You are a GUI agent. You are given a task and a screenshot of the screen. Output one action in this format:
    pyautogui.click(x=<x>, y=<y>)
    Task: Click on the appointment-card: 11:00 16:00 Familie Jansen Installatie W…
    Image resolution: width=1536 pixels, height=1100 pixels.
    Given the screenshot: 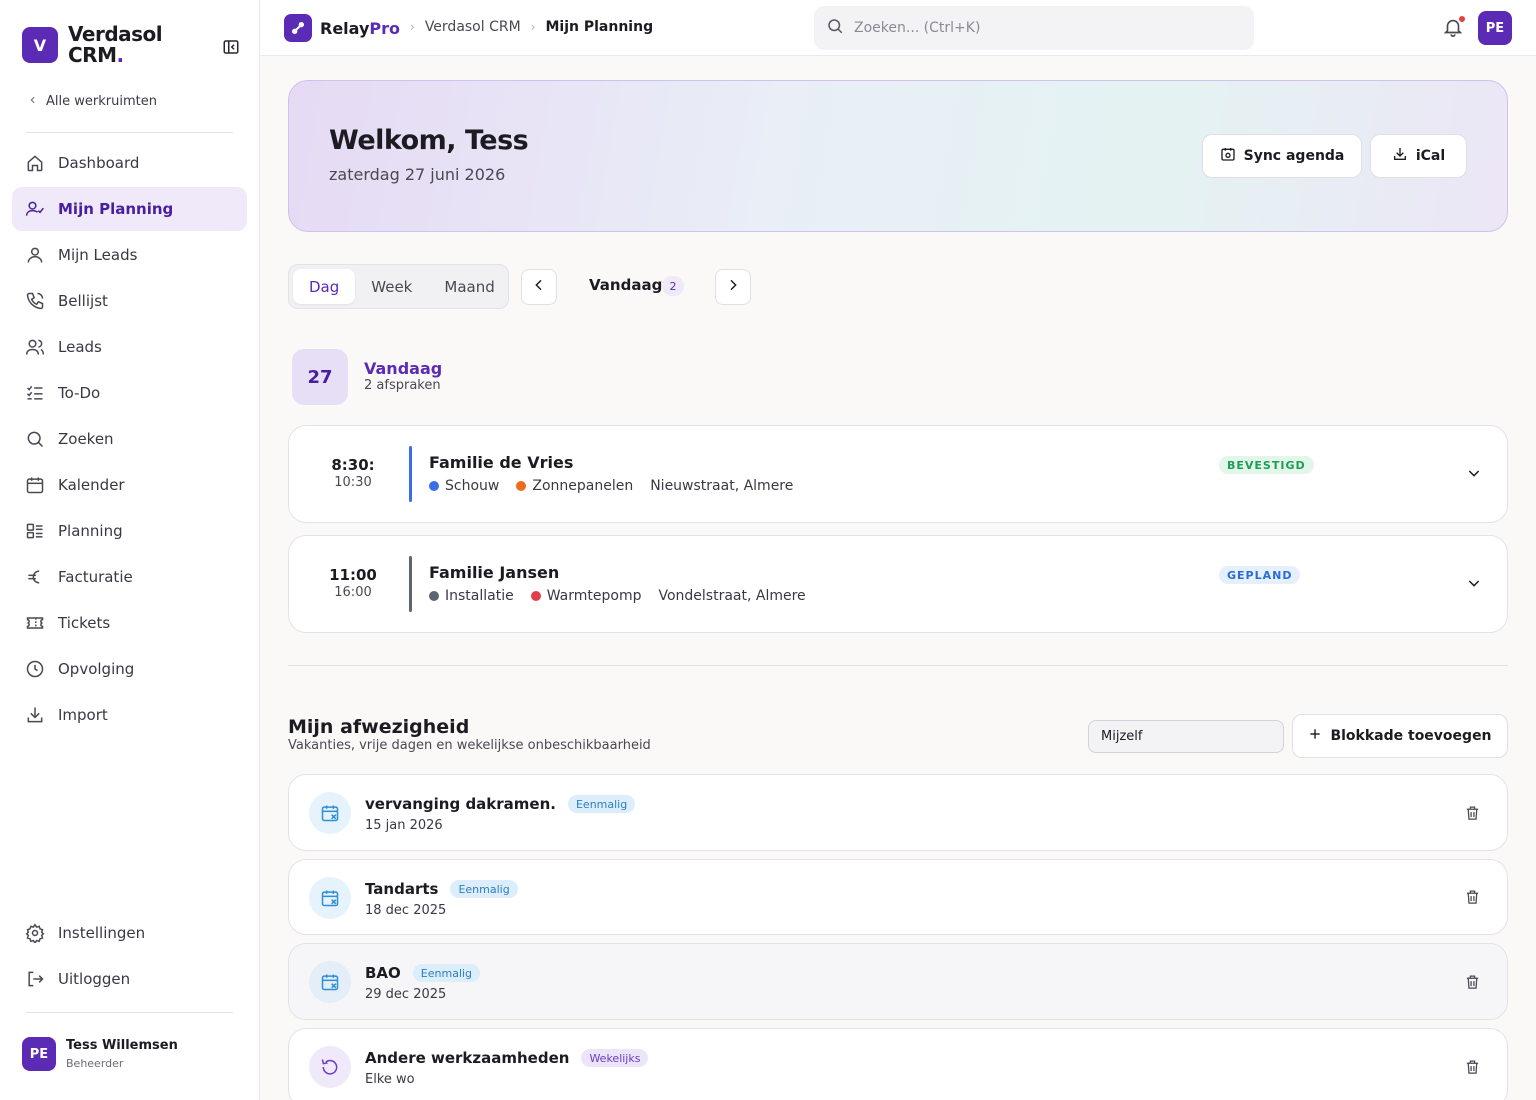 What is the action you would take?
    pyautogui.click(x=898, y=584)
    